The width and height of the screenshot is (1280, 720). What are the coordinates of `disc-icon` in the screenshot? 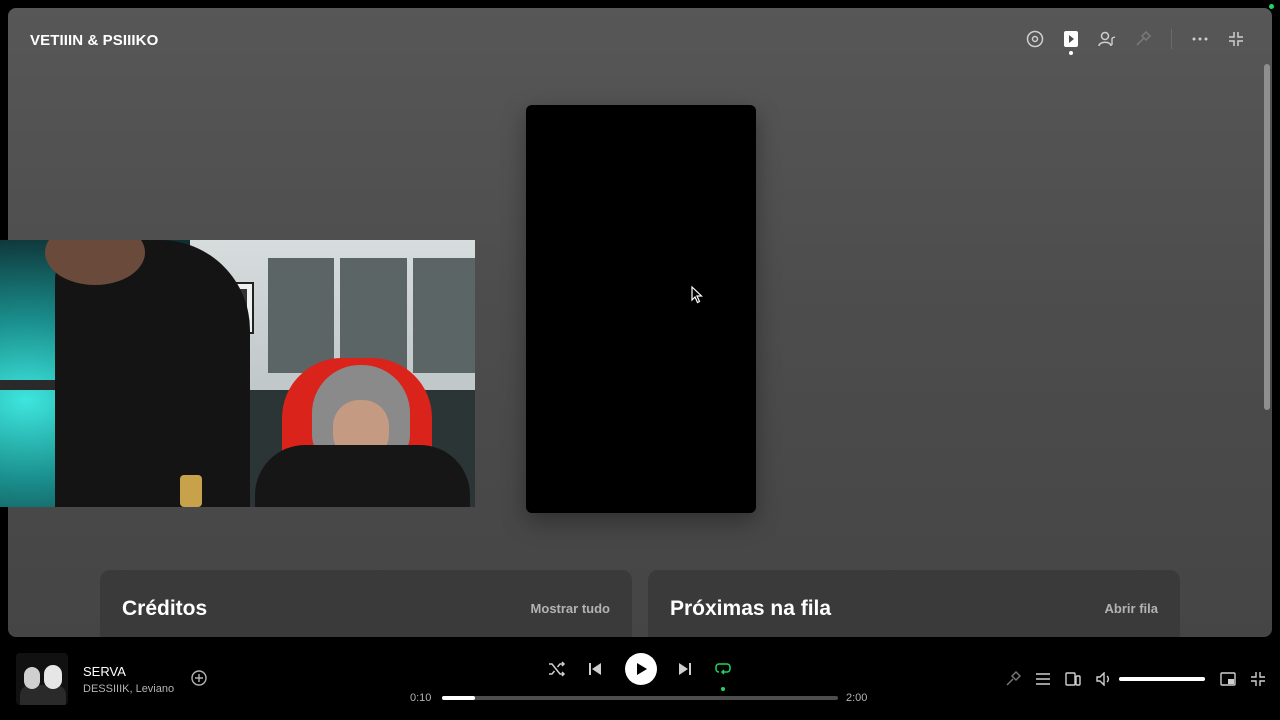 It's located at (1035, 39).